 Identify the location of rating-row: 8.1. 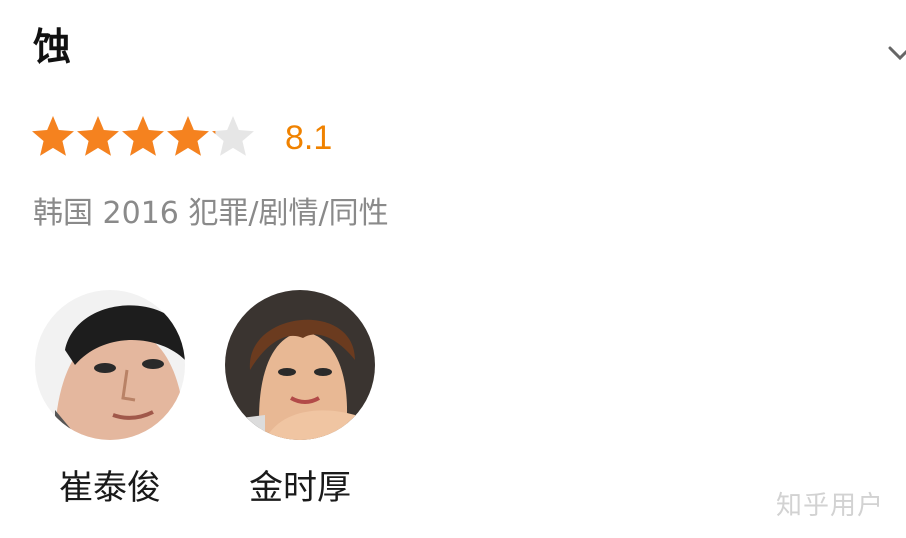
(181, 138).